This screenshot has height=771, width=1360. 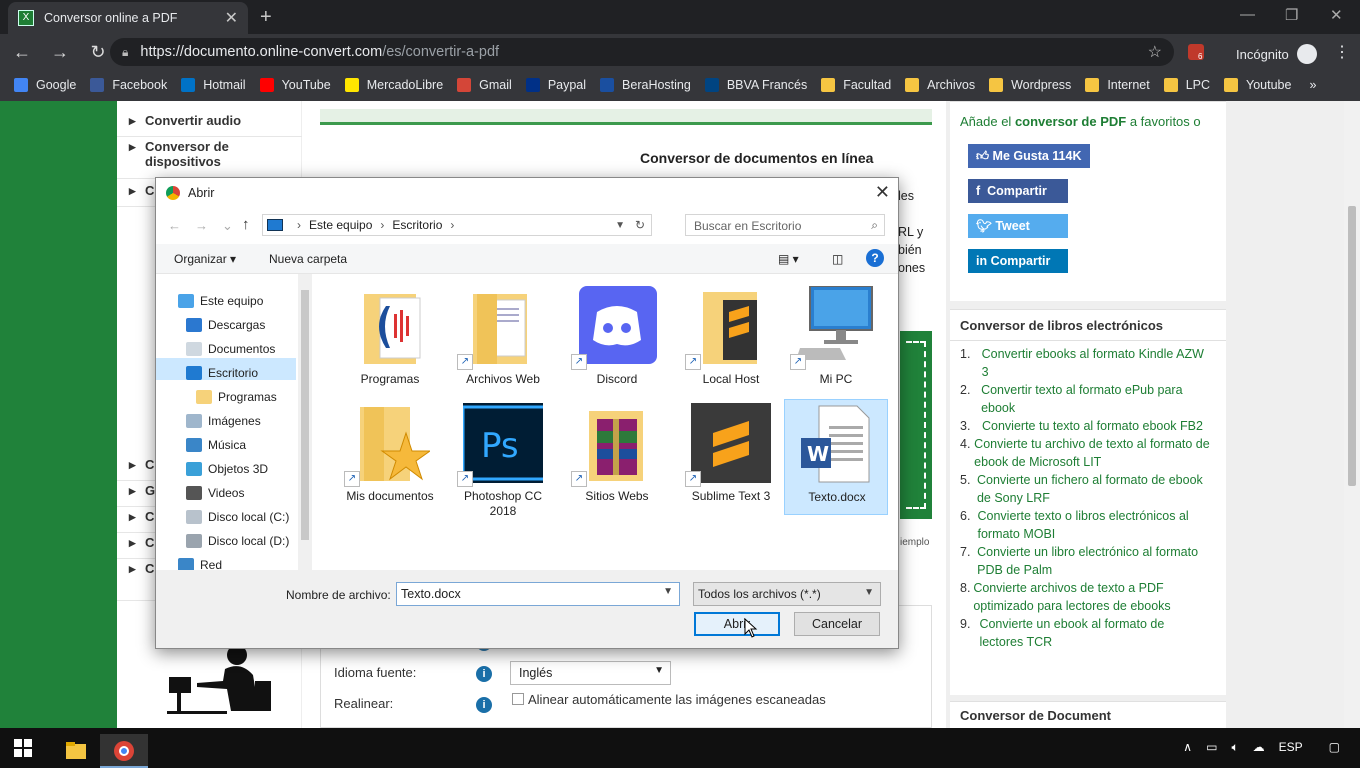 I want to click on ebook-link: Convertir ebooks al formato Kindle AZW 3, so click(x=1096, y=363).